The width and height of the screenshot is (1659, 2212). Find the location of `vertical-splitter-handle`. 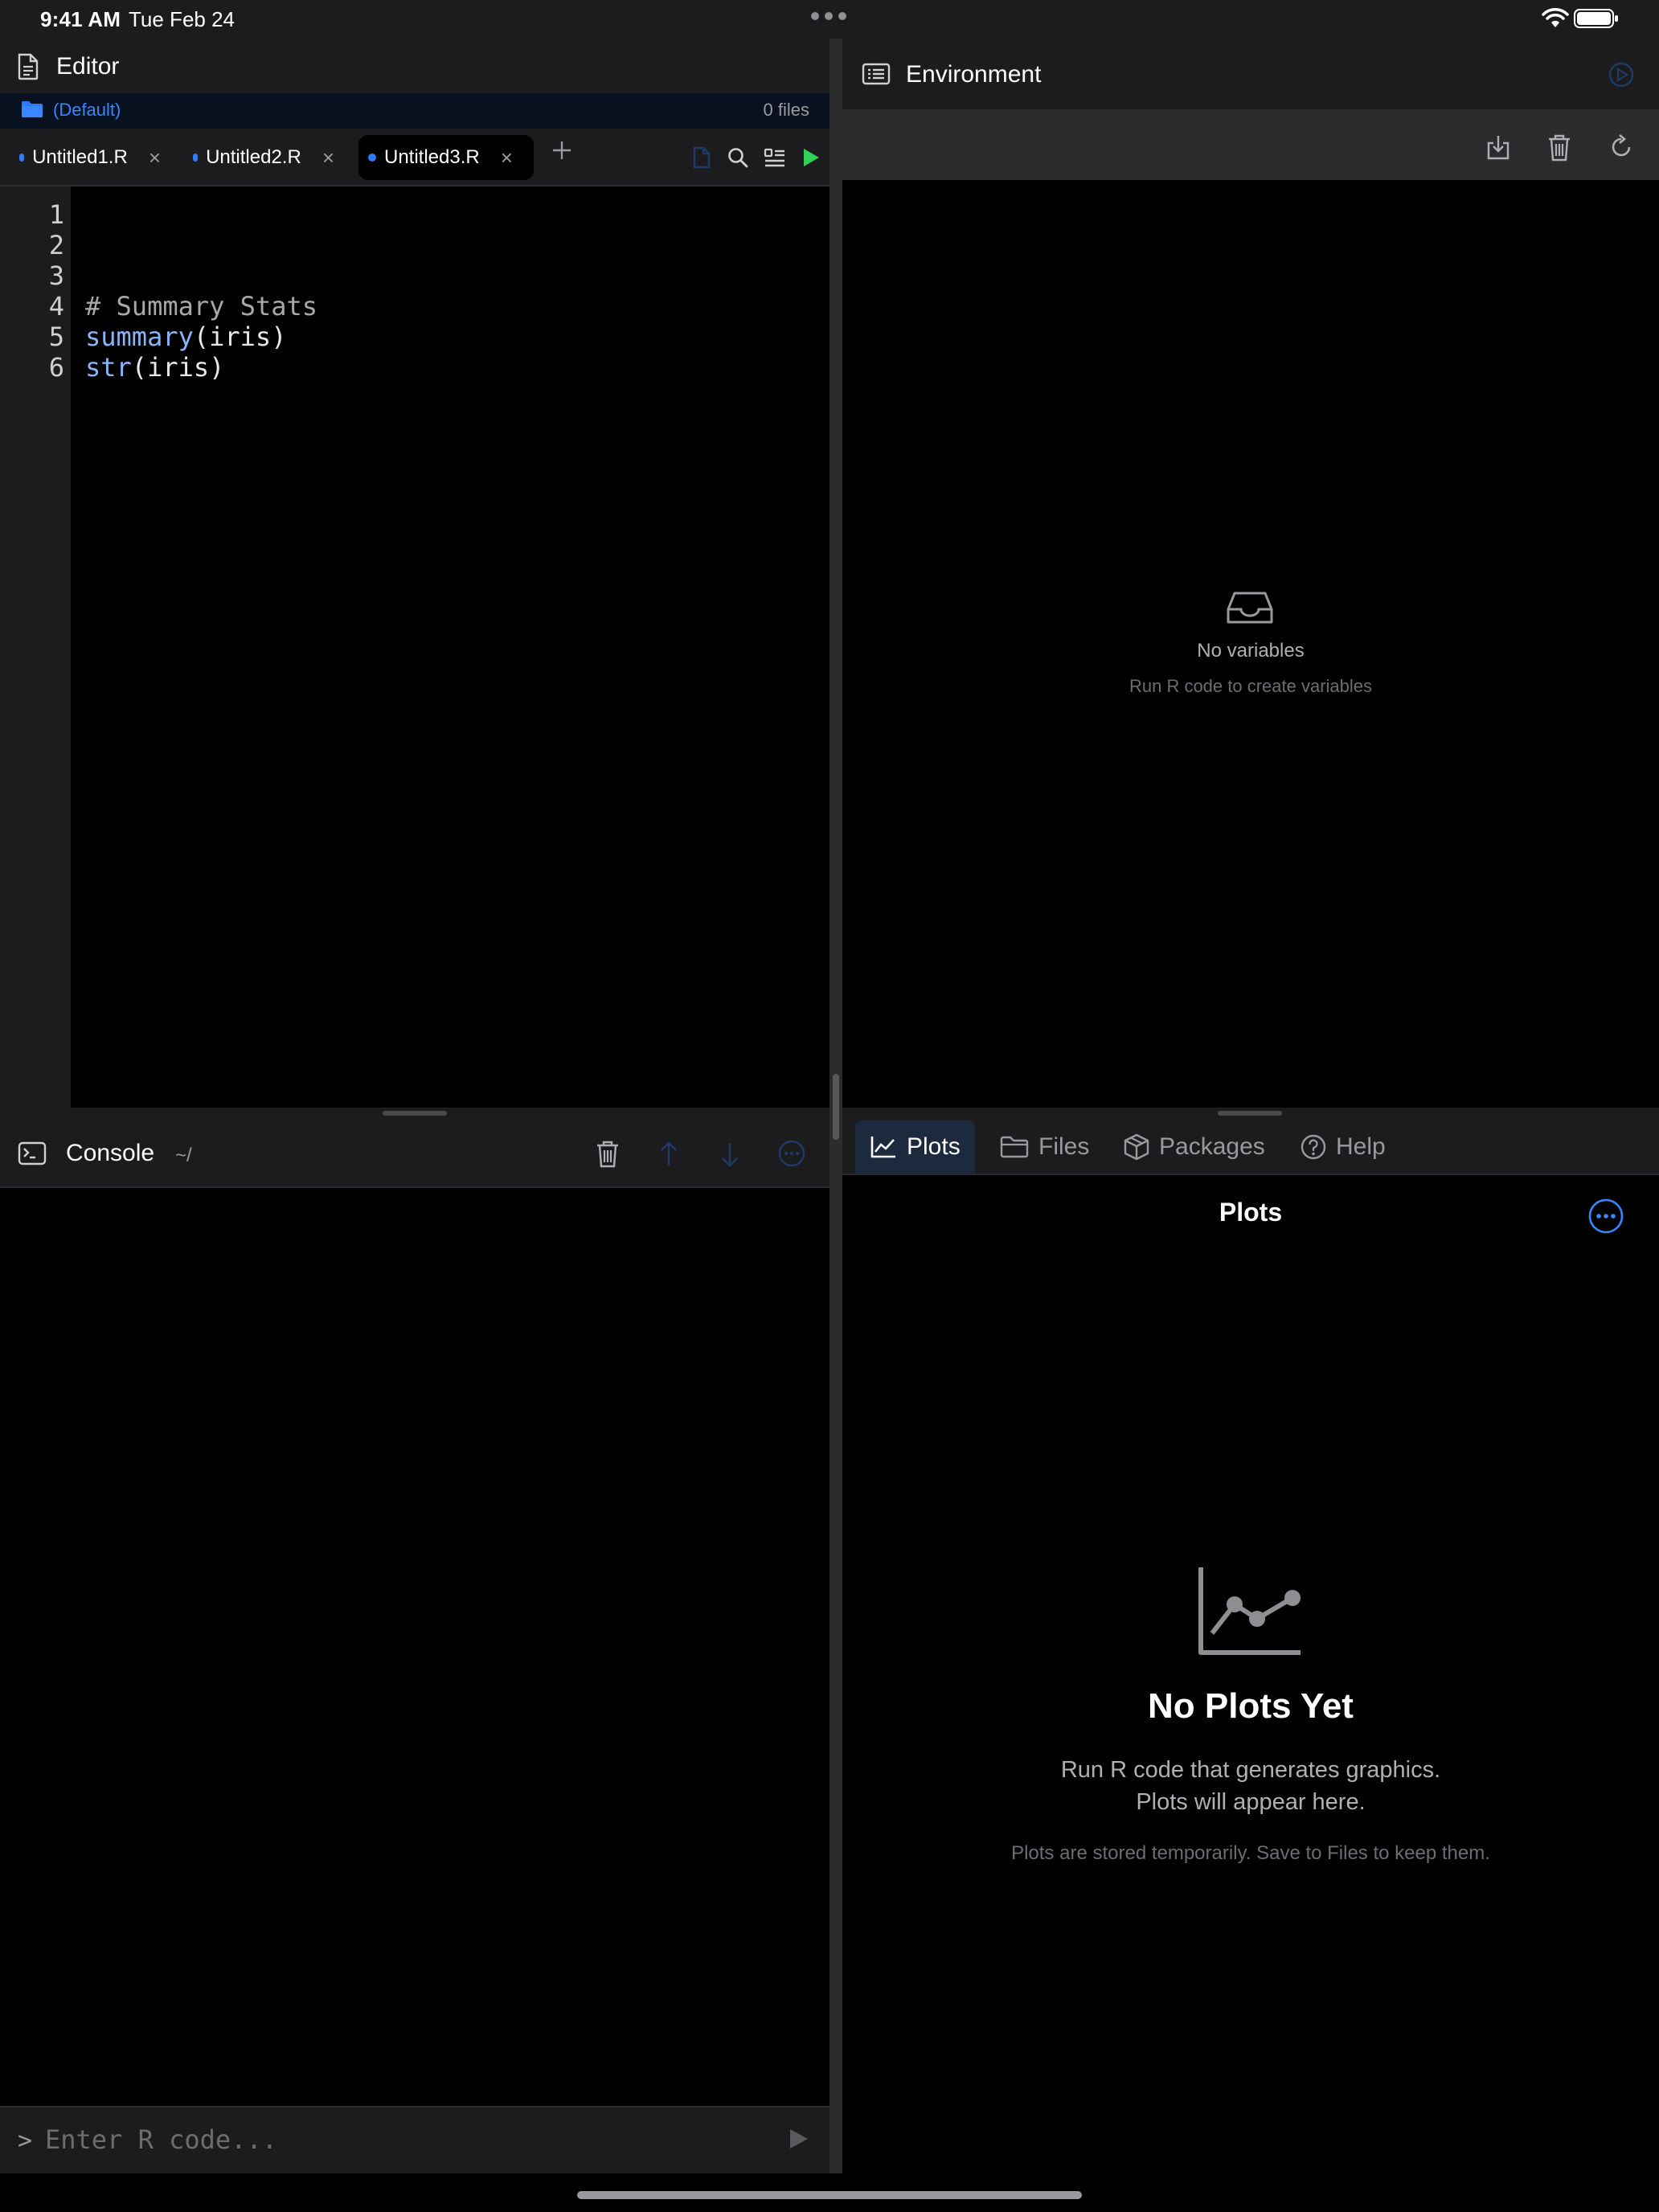

vertical-splitter-handle is located at coordinates (836, 1107).